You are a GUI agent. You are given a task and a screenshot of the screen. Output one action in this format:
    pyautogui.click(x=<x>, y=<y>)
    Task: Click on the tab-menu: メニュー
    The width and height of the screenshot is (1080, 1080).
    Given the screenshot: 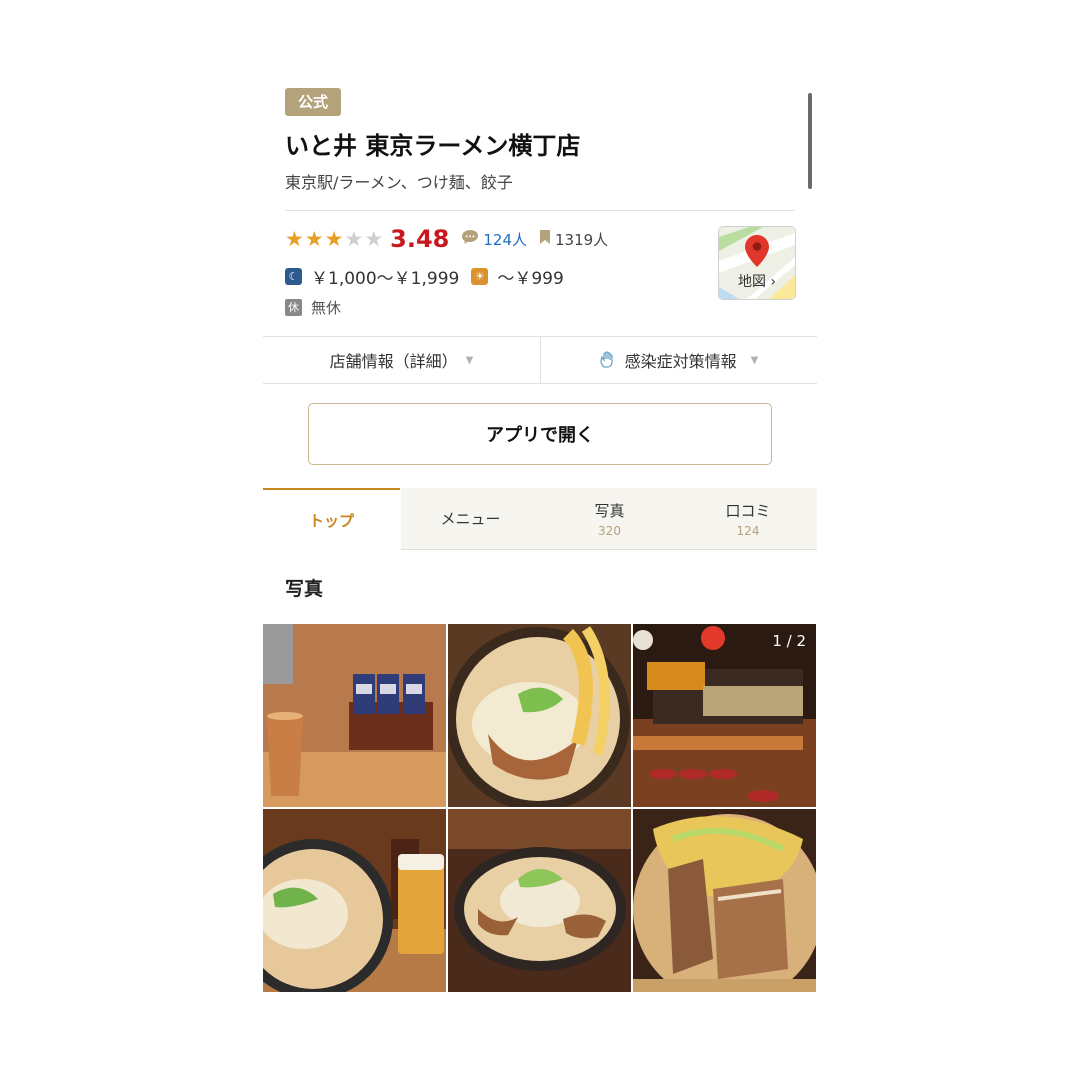 What is the action you would take?
    pyautogui.click(x=470, y=519)
    